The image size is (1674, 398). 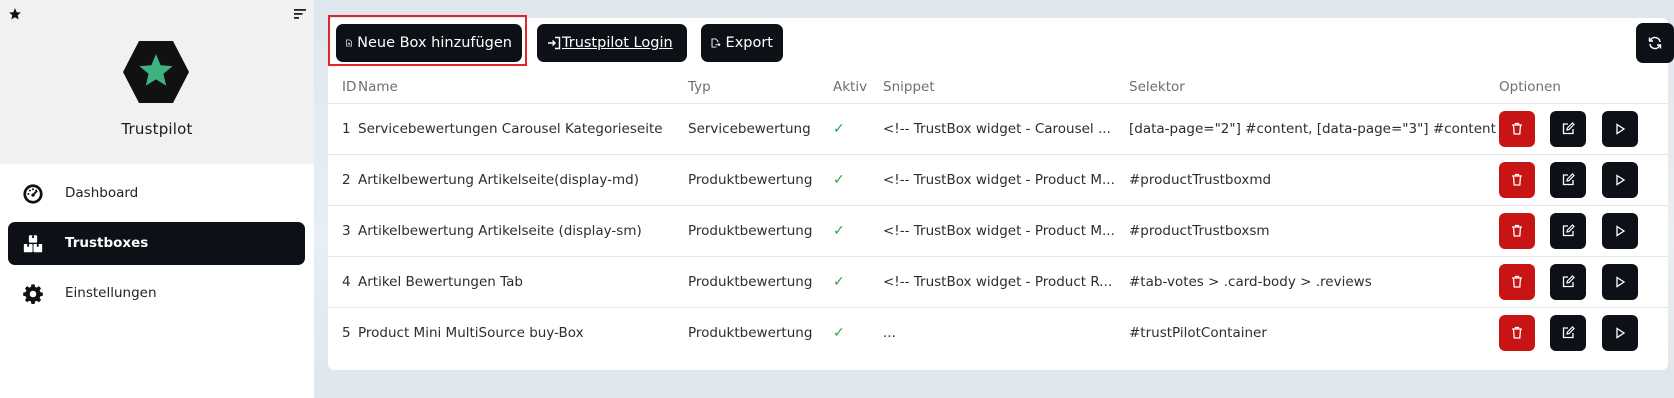 I want to click on col-header-optionen: Optionen, so click(x=1583, y=88).